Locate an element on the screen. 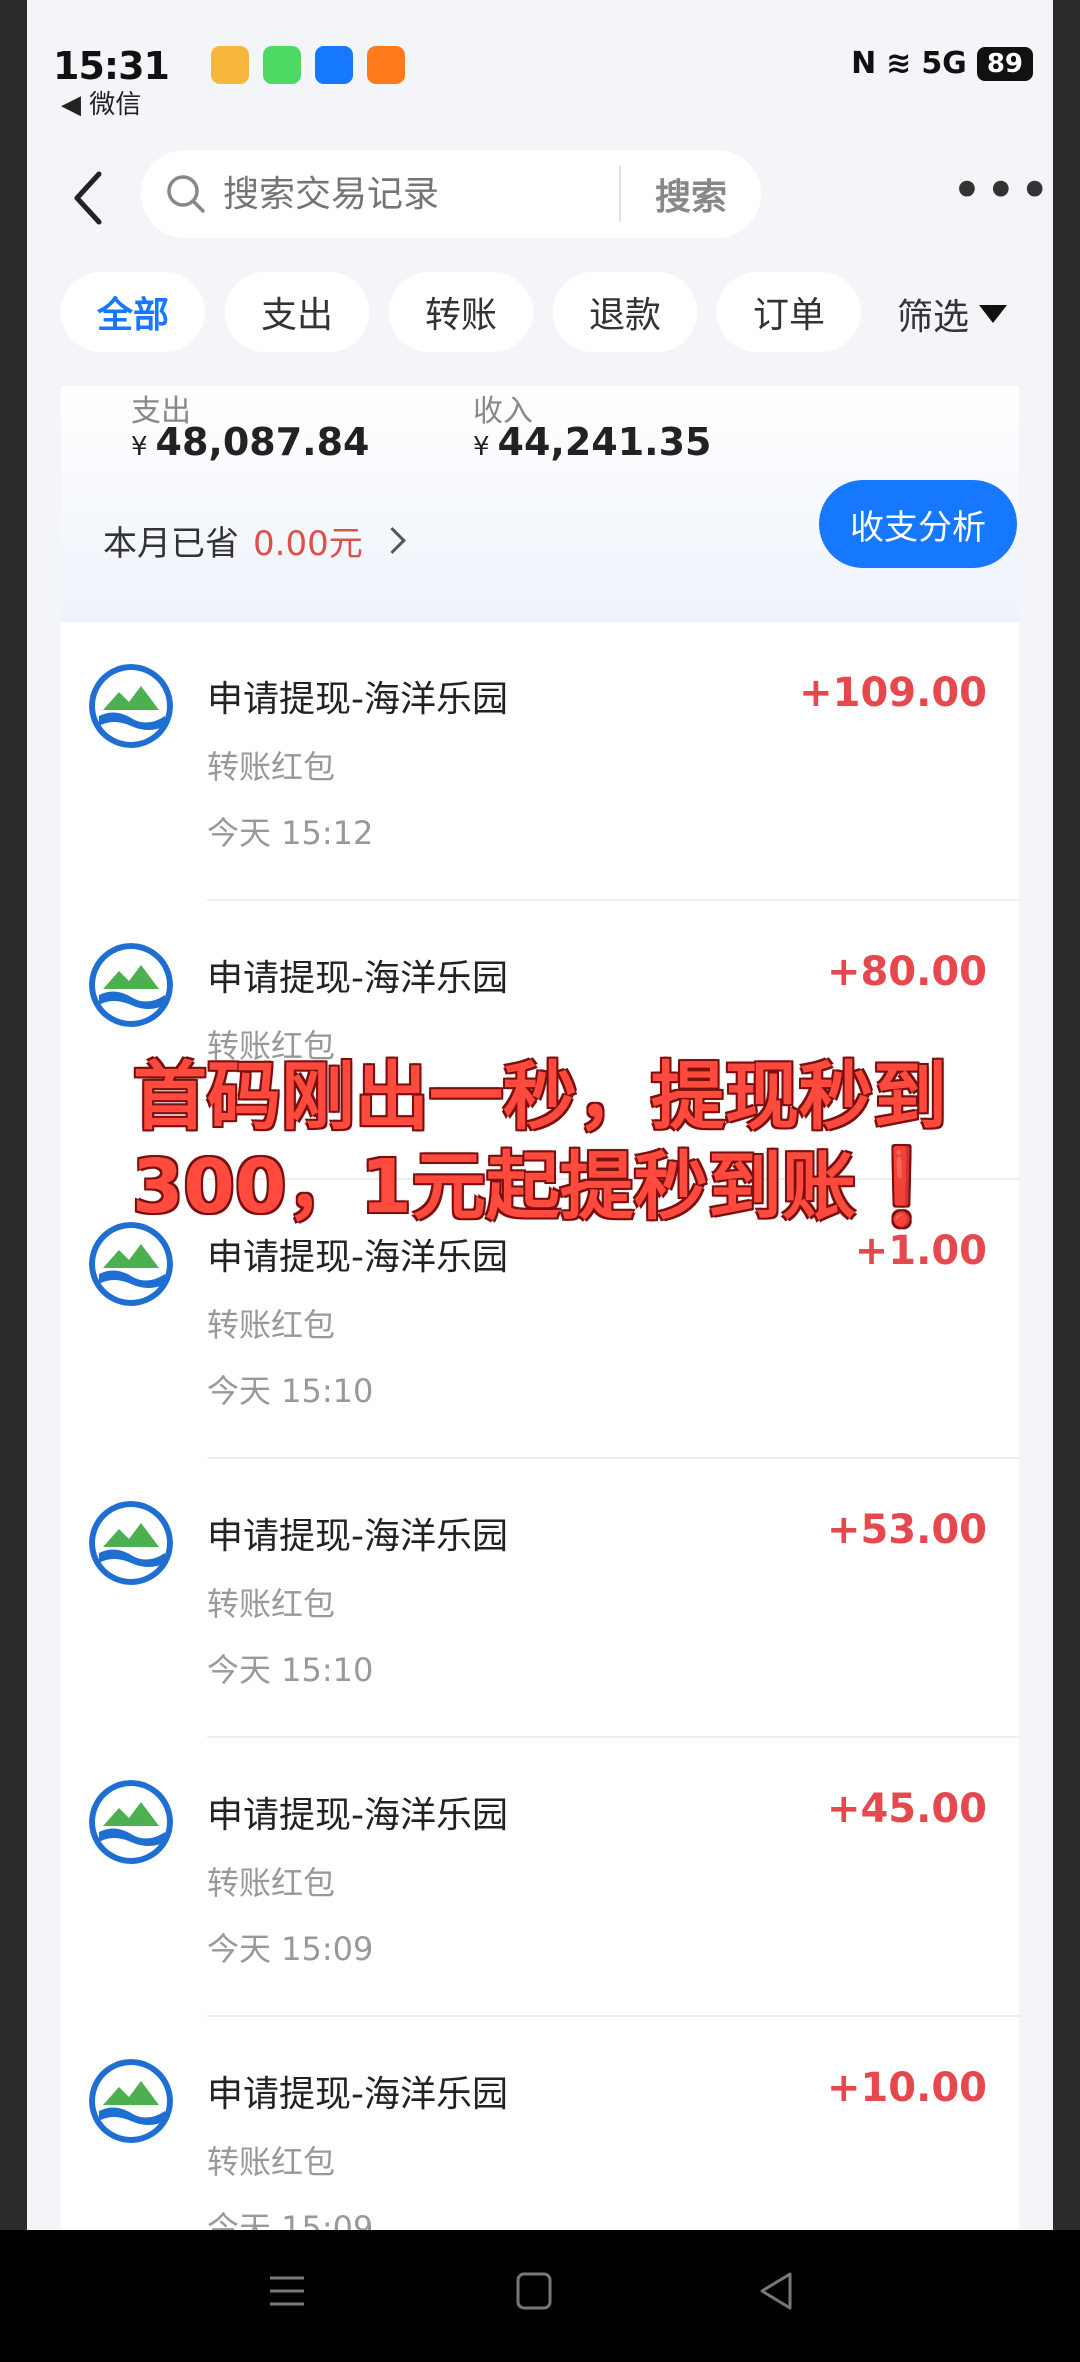 The image size is (1080, 2362). tab-transfer: 转账 is located at coordinates (461, 312).